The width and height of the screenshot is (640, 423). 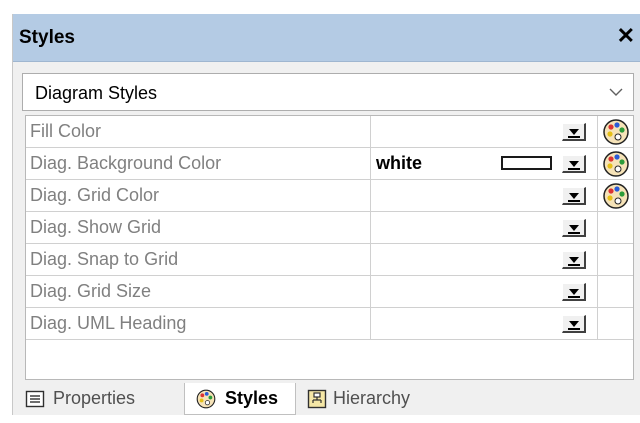 What do you see at coordinates (198, 227) in the screenshot?
I see `property-name: Diag. Show Grid` at bounding box center [198, 227].